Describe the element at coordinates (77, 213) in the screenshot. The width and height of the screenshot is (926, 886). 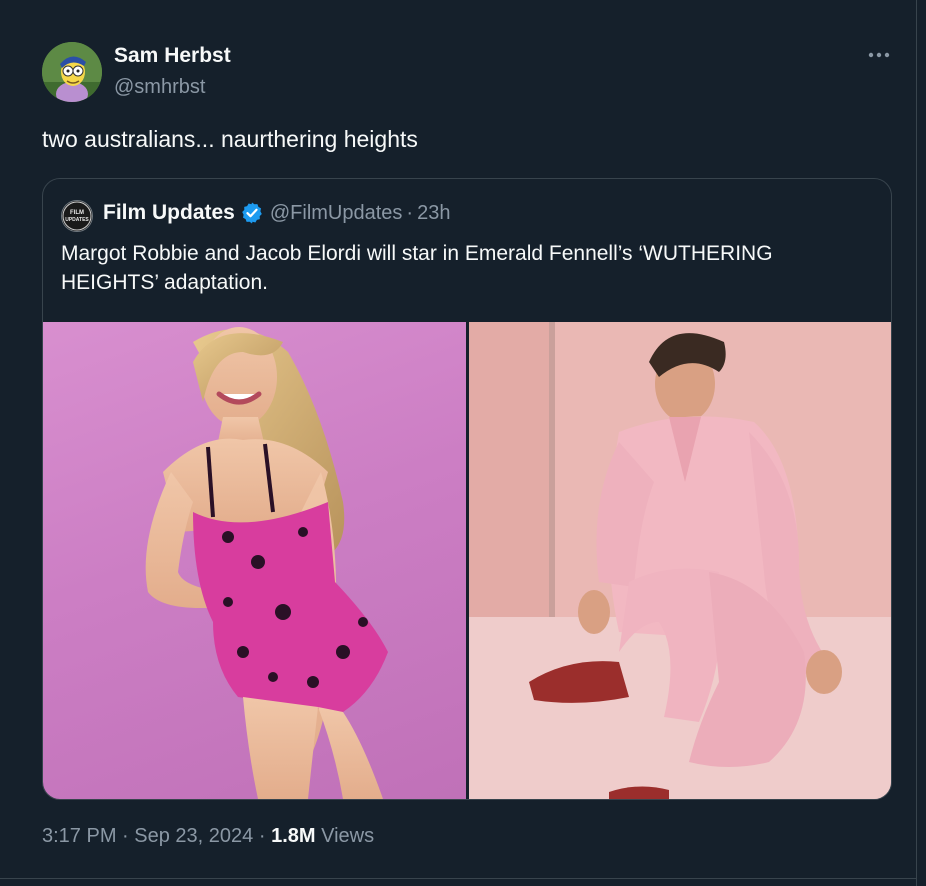
I see `svg-text: FILM` at that location.